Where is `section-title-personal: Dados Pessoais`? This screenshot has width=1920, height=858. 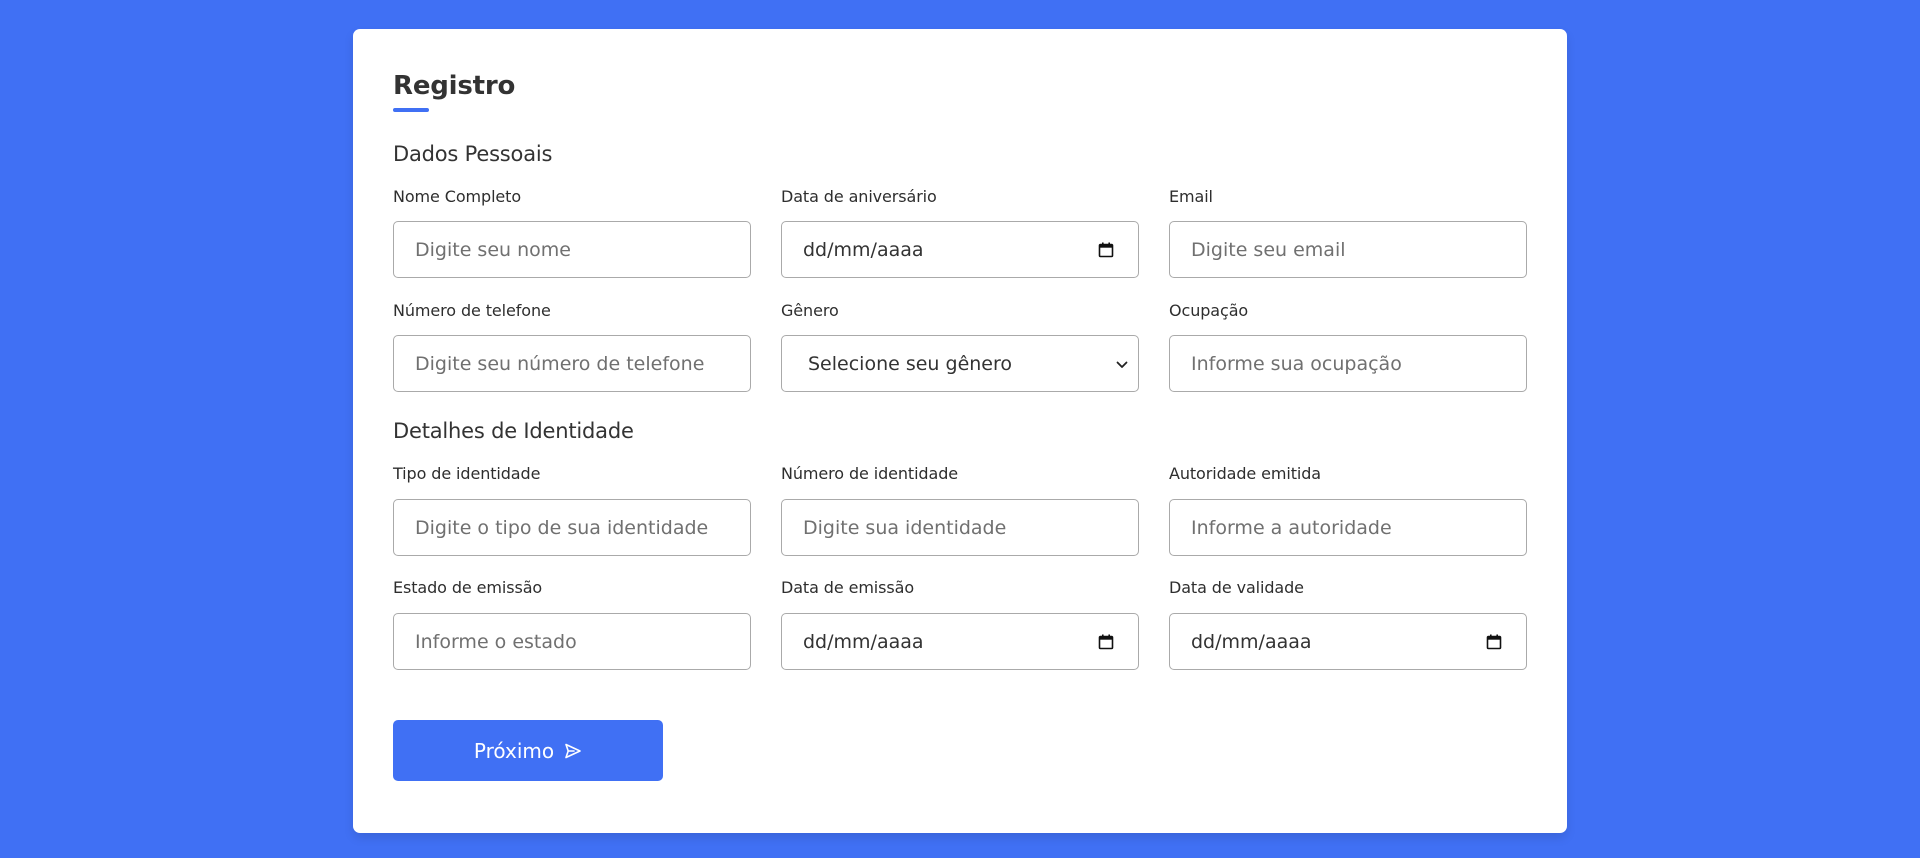 section-title-personal: Dados Pessoais is located at coordinates (473, 154).